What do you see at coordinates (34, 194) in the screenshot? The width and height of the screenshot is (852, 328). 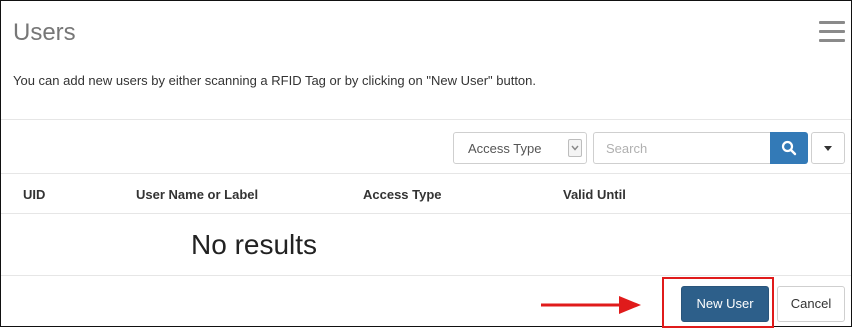 I see `column-header-uid: UID` at bounding box center [34, 194].